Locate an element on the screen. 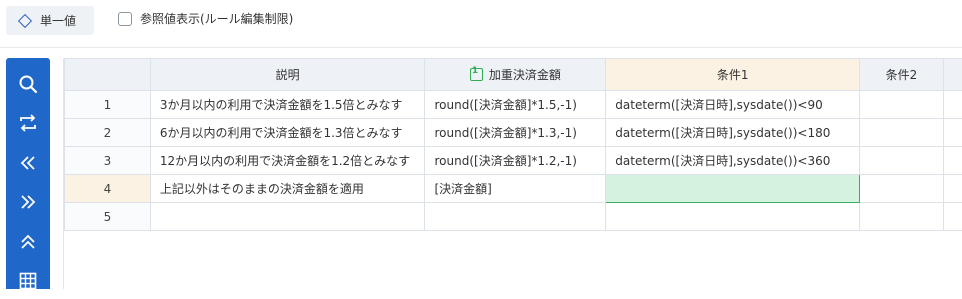 The image size is (962, 299). description-cell: 12か月以内の利用で決済金額を1.2倍とみなす is located at coordinates (287, 161).